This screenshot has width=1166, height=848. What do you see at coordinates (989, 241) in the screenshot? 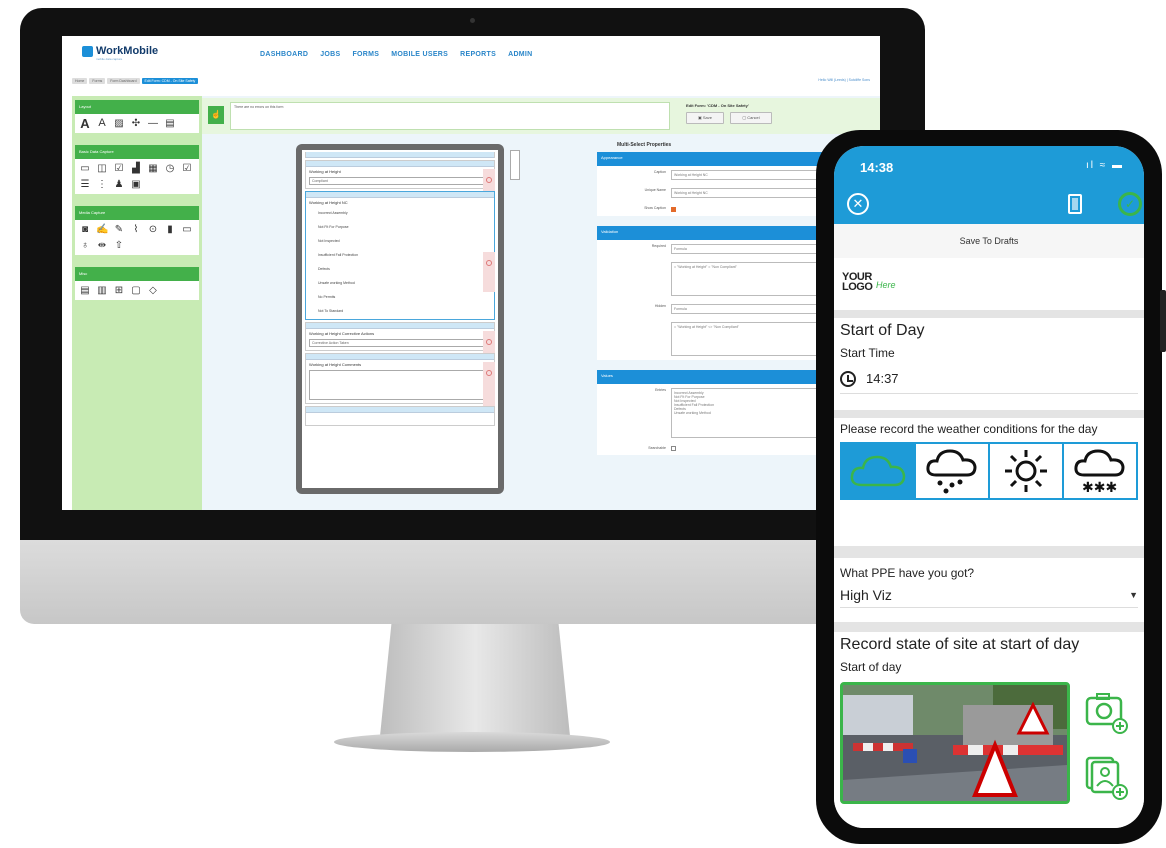
I see `save-to-drafts-button: Save To Drafts` at bounding box center [989, 241].